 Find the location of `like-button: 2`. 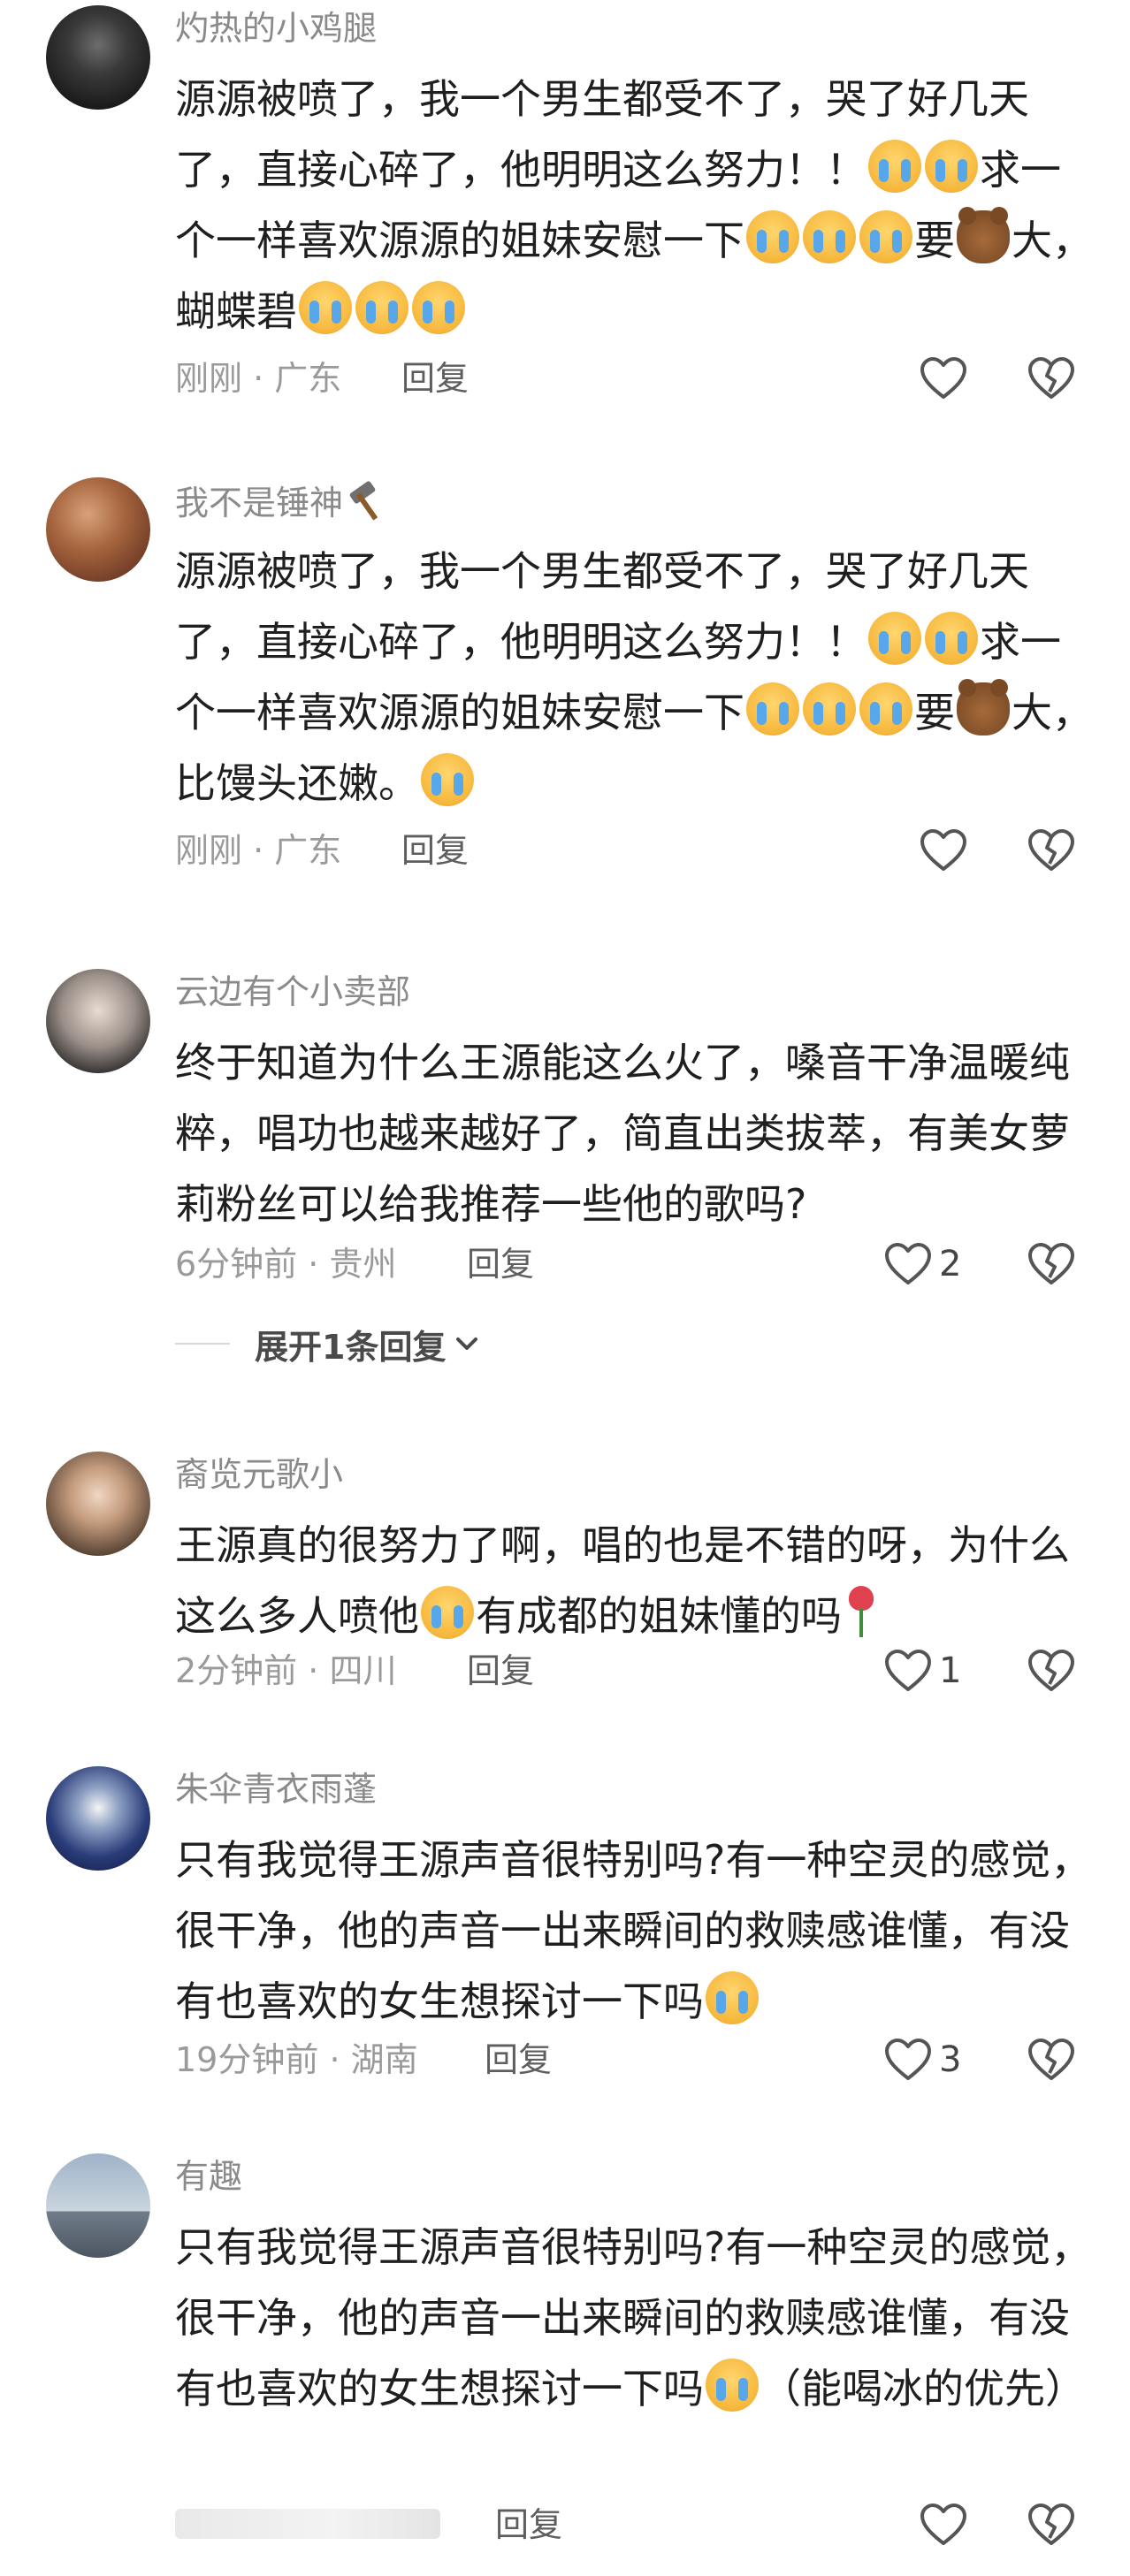

like-button: 2 is located at coordinates (922, 1264).